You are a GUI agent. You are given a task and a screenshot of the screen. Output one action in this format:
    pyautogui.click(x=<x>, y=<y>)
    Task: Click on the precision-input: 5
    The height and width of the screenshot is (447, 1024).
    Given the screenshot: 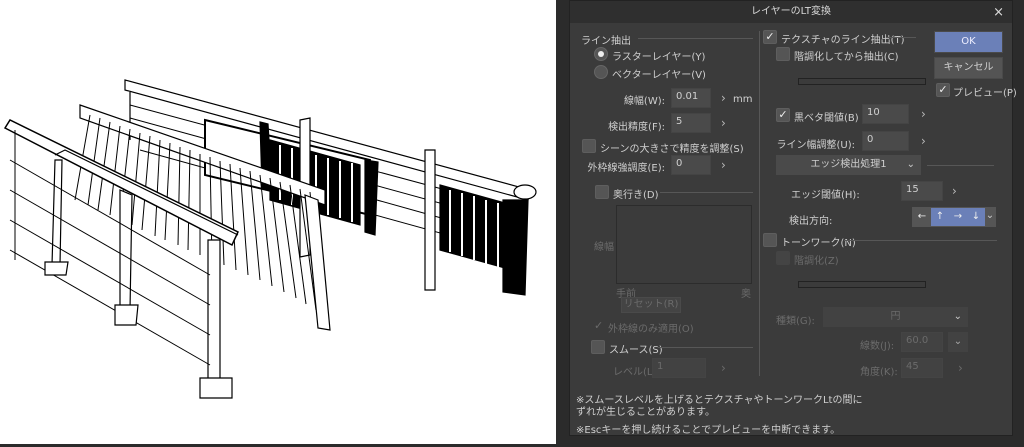 What is the action you would take?
    pyautogui.click(x=691, y=123)
    